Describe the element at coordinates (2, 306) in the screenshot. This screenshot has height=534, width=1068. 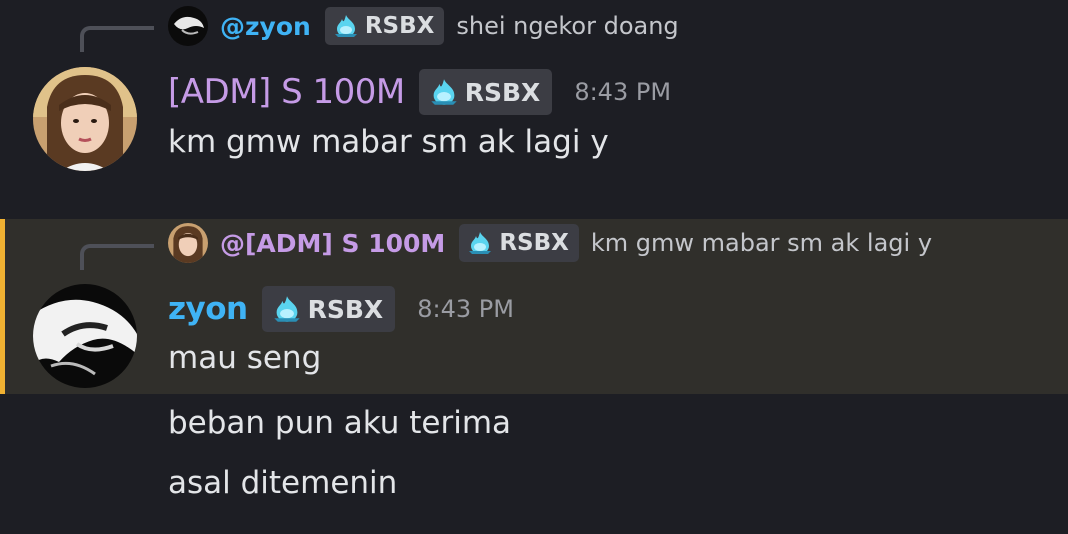
I see `mention-highlight-bar` at that location.